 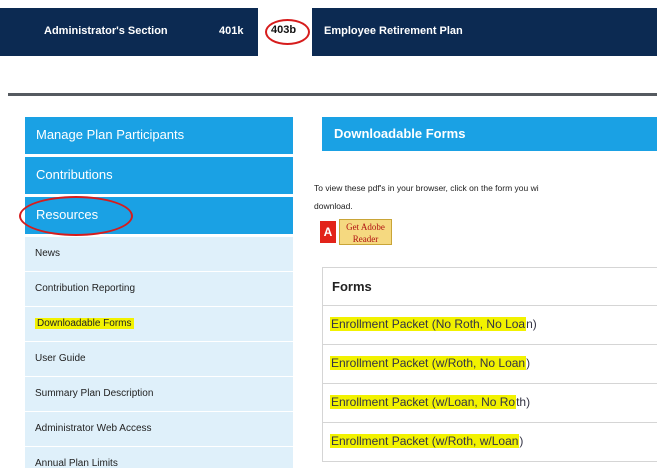 I want to click on adobe-get-text: Get, so click(x=353, y=227).